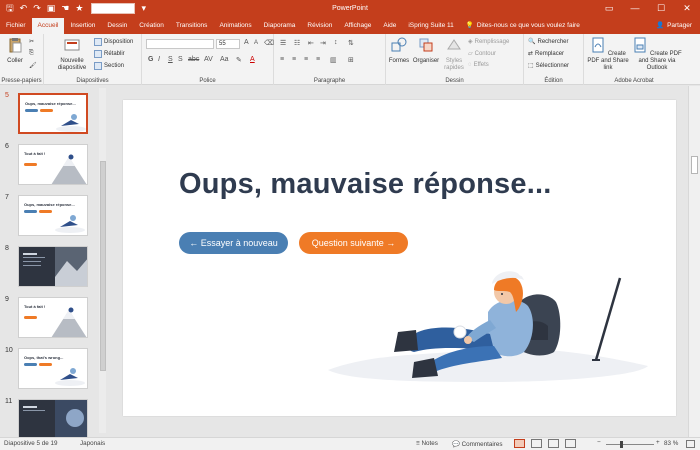 The height and width of the screenshot is (450, 700). What do you see at coordinates (239, 60) in the screenshot?
I see `highlight-icon: ✎` at bounding box center [239, 60].